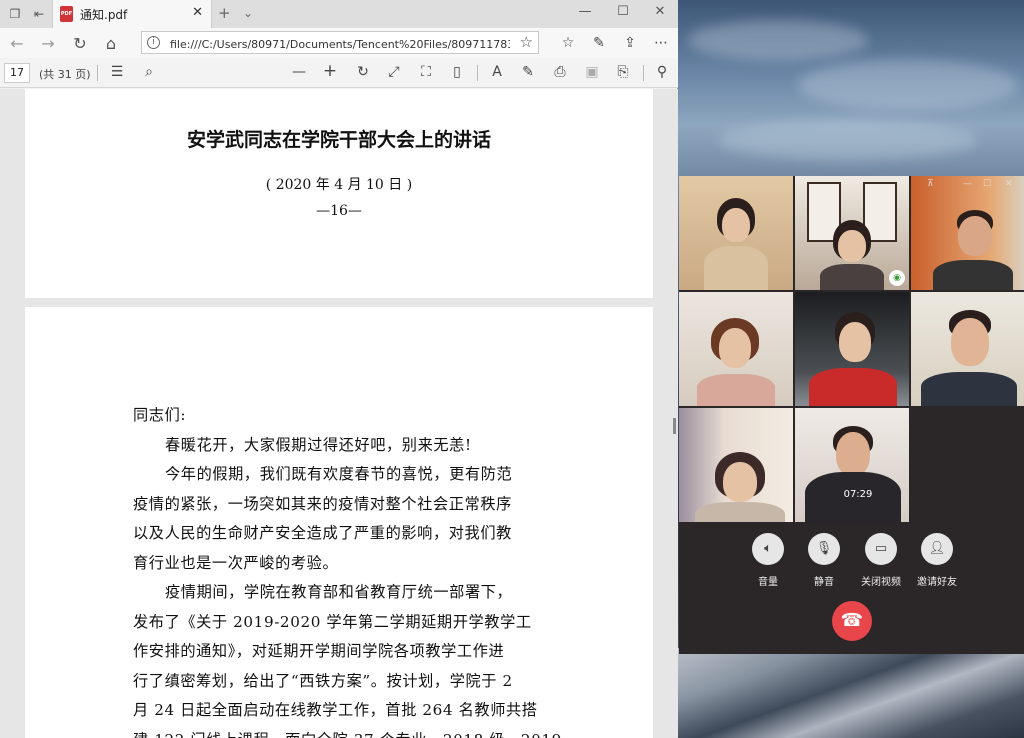 Image resolution: width=1024 pixels, height=738 pixels. I want to click on text-line: 春暖花开，大家假期过得还好吧，别来无恙!, so click(318, 444).